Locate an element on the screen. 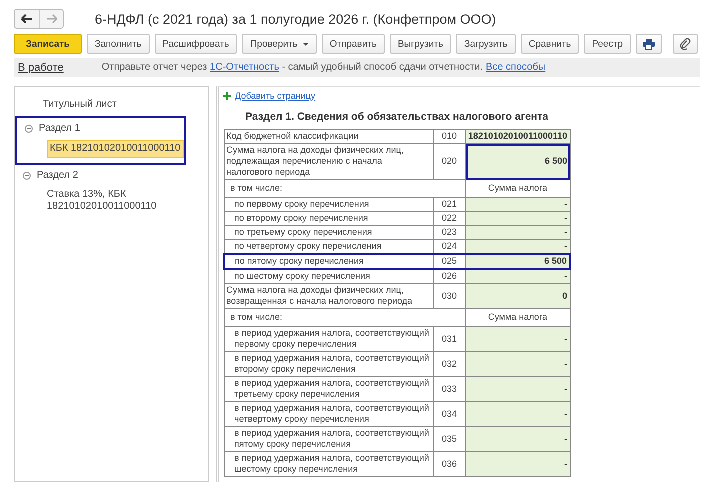  line-code: 010 is located at coordinates (449, 137).